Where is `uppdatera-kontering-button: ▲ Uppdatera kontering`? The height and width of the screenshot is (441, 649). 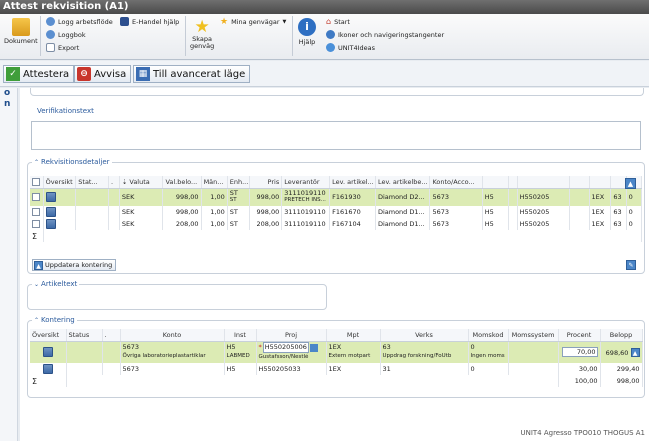
uppdatera-kontering-button: ▲ Uppdatera kontering is located at coordinates (74, 265).